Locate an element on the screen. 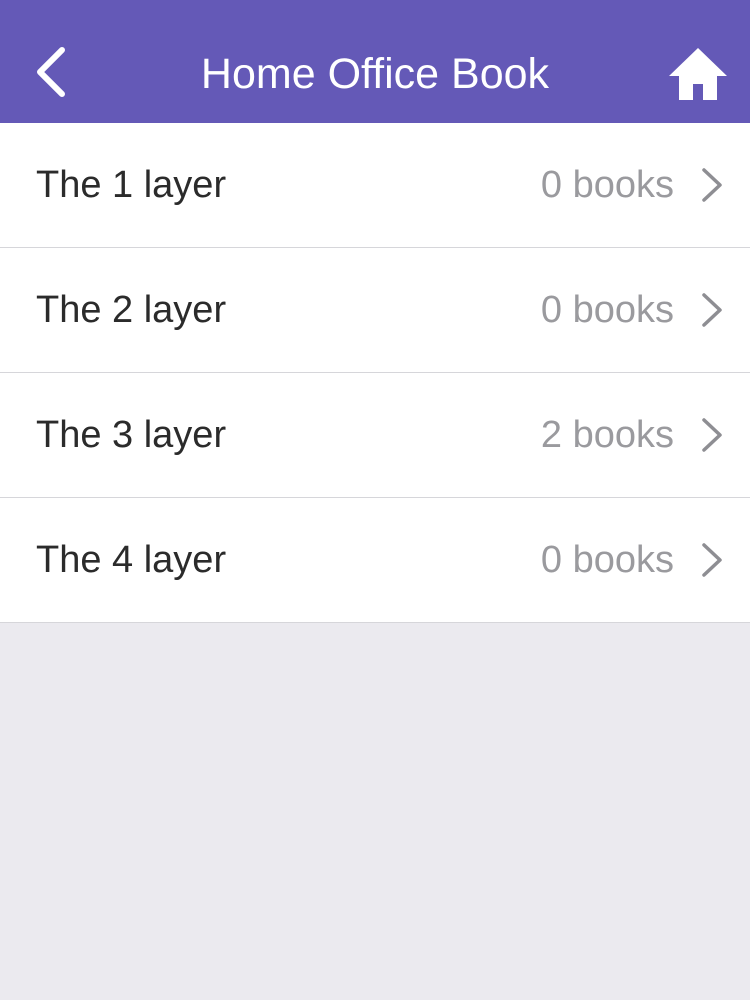 Image resolution: width=750 pixels, height=1000 pixels. list-item-layer-1: The 1 layer 0 books is located at coordinates (375, 185).